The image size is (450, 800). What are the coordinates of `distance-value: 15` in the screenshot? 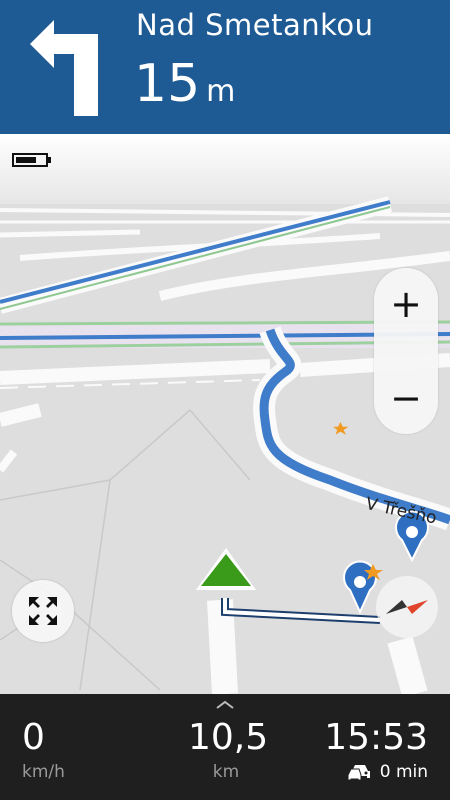 It's located at (167, 84).